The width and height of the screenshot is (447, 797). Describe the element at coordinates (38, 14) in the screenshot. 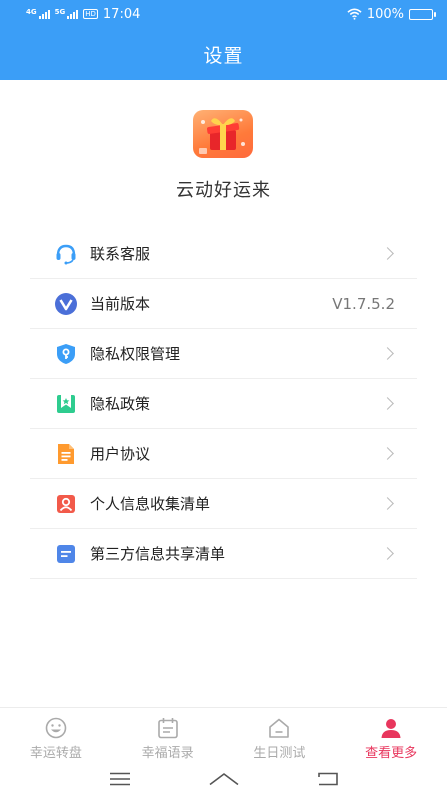

I see `cellular-signal-icon: 4G` at that location.